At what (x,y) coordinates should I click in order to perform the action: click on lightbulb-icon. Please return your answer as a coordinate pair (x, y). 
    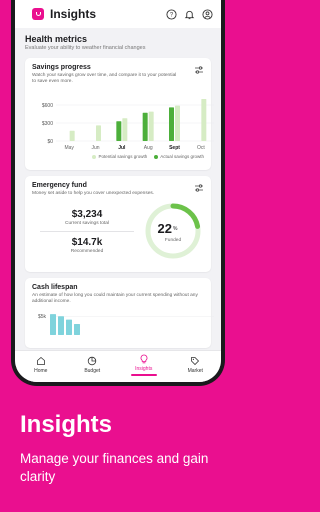
    Looking at the image, I should click on (144, 359).